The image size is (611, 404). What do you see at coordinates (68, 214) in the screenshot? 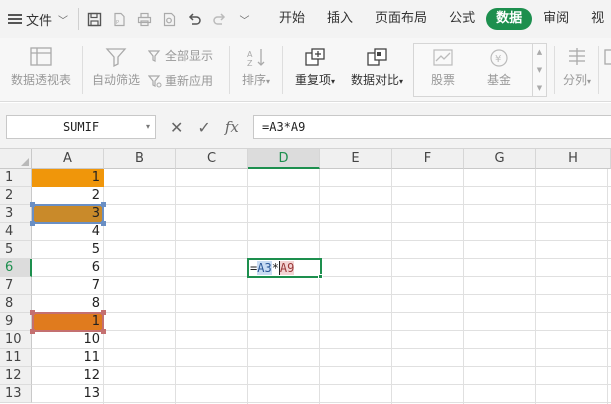
I see `cell-a3: 3` at bounding box center [68, 214].